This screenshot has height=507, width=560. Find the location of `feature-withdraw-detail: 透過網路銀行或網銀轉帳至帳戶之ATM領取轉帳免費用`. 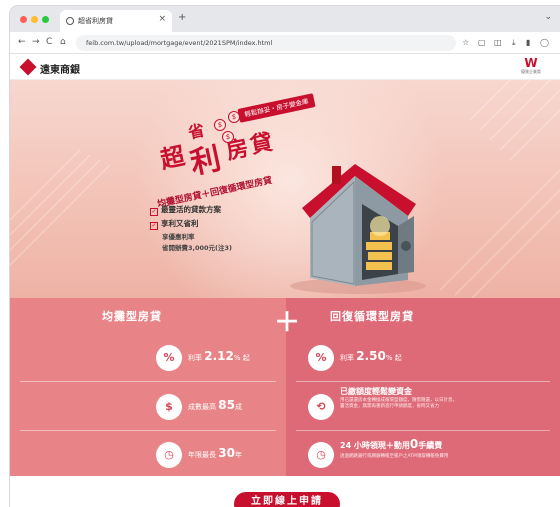

feature-withdraw-detail: 透過網路銀行或網銀轉帳至帳戶之ATM領取轉帳免費用 is located at coordinates (394, 456).